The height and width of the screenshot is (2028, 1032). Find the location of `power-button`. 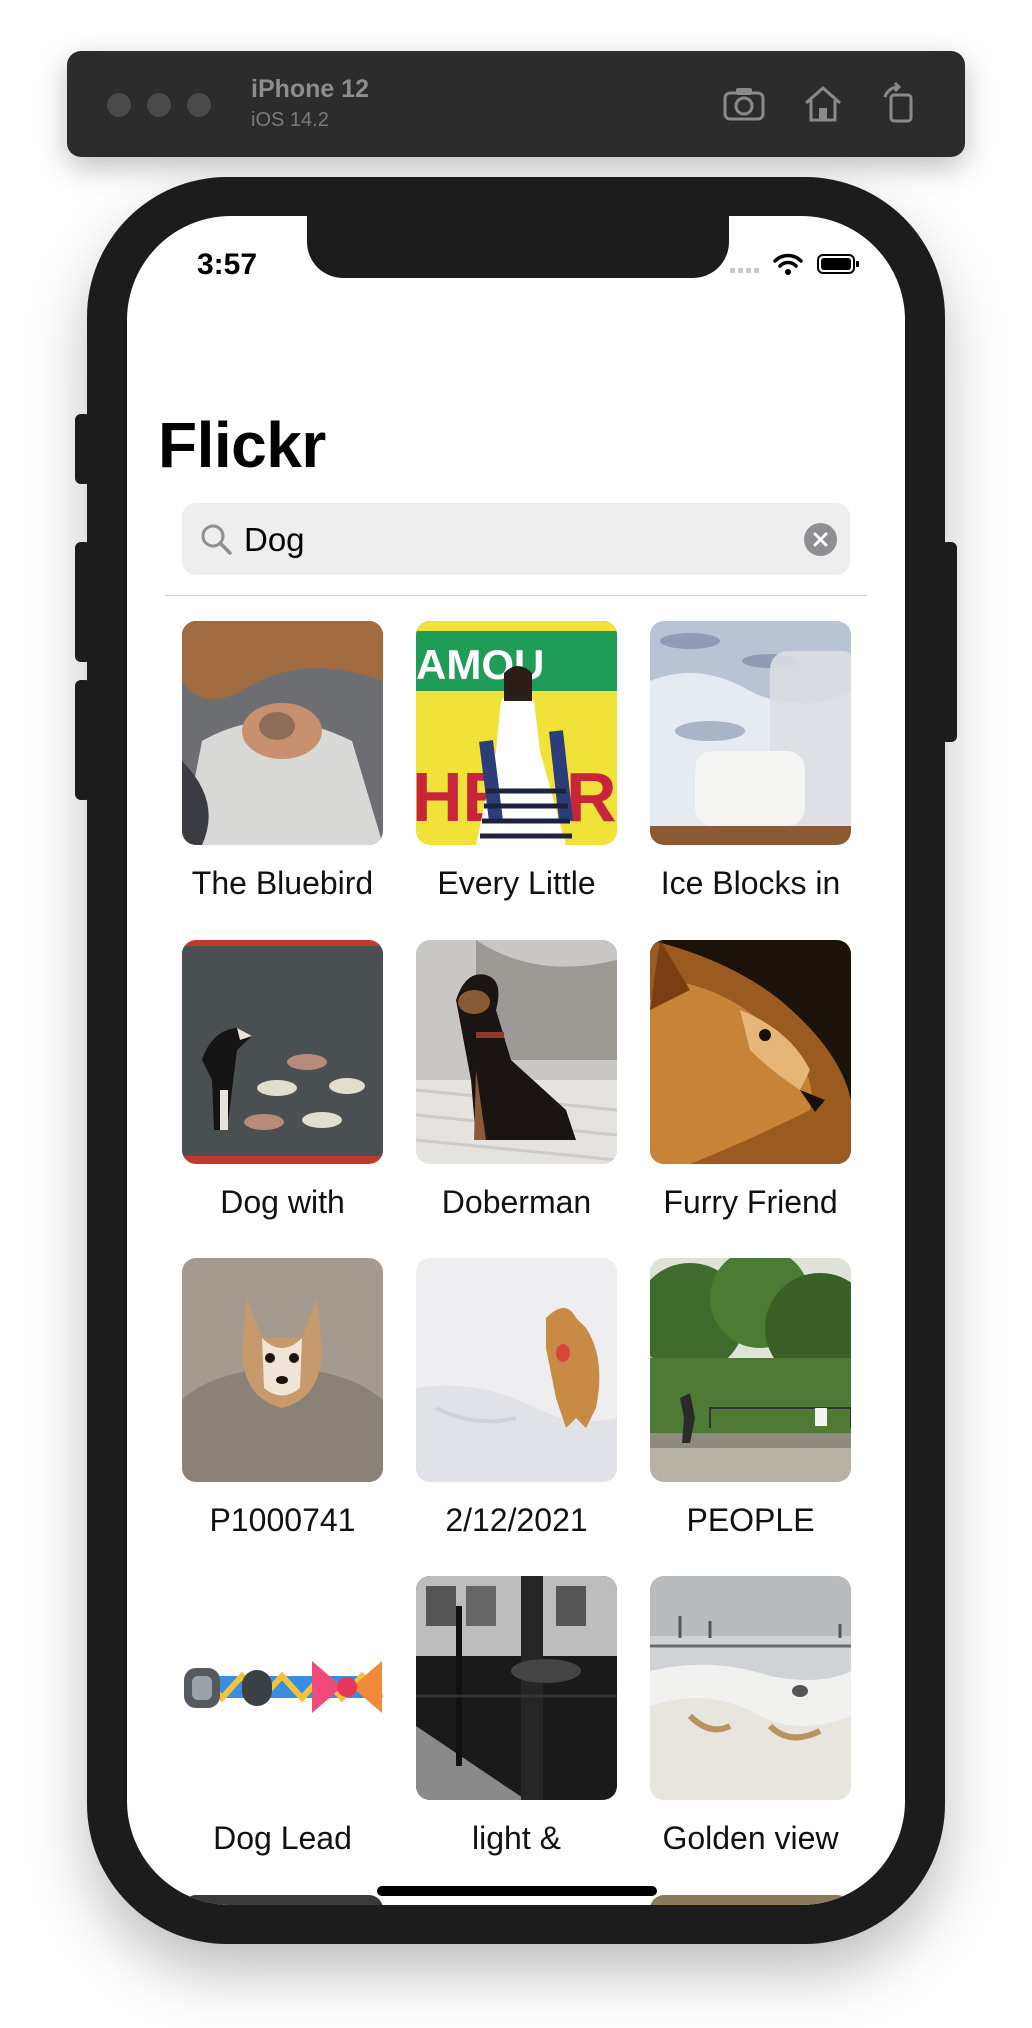

power-button is located at coordinates (949, 642).